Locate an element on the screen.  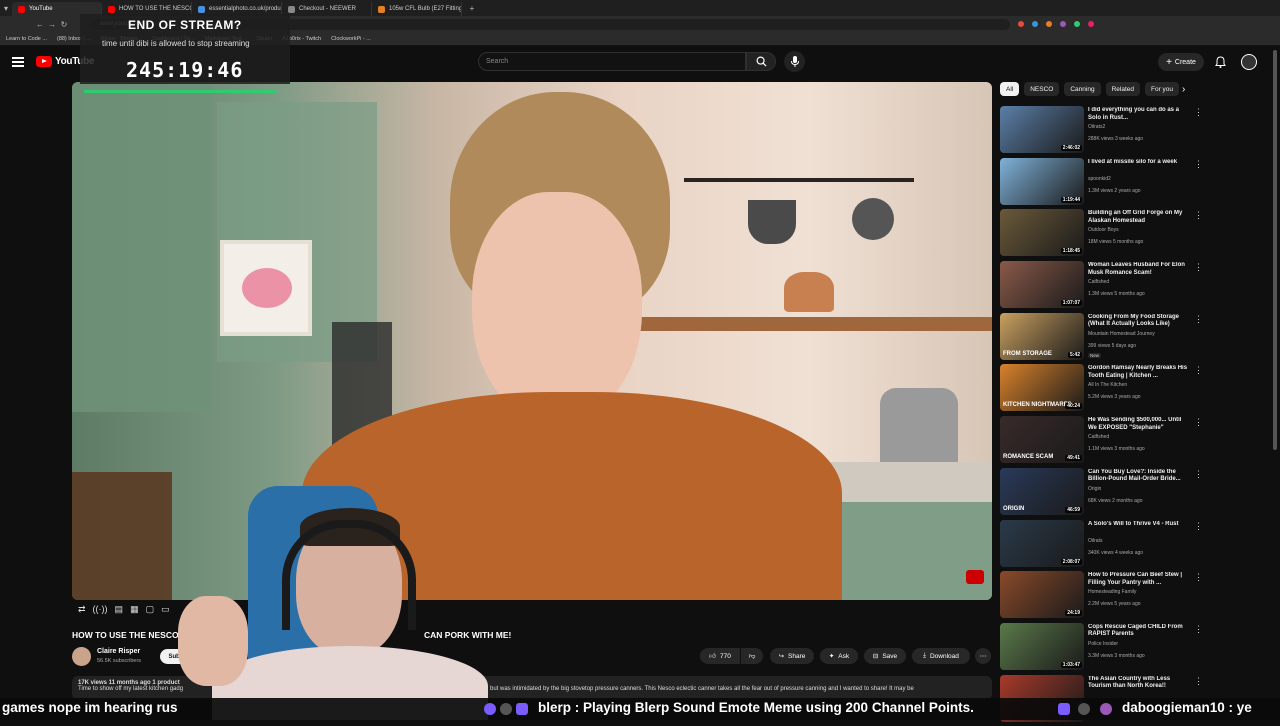
recommendation-channel: Homesteading Family is located at coordinates (1112, 592).